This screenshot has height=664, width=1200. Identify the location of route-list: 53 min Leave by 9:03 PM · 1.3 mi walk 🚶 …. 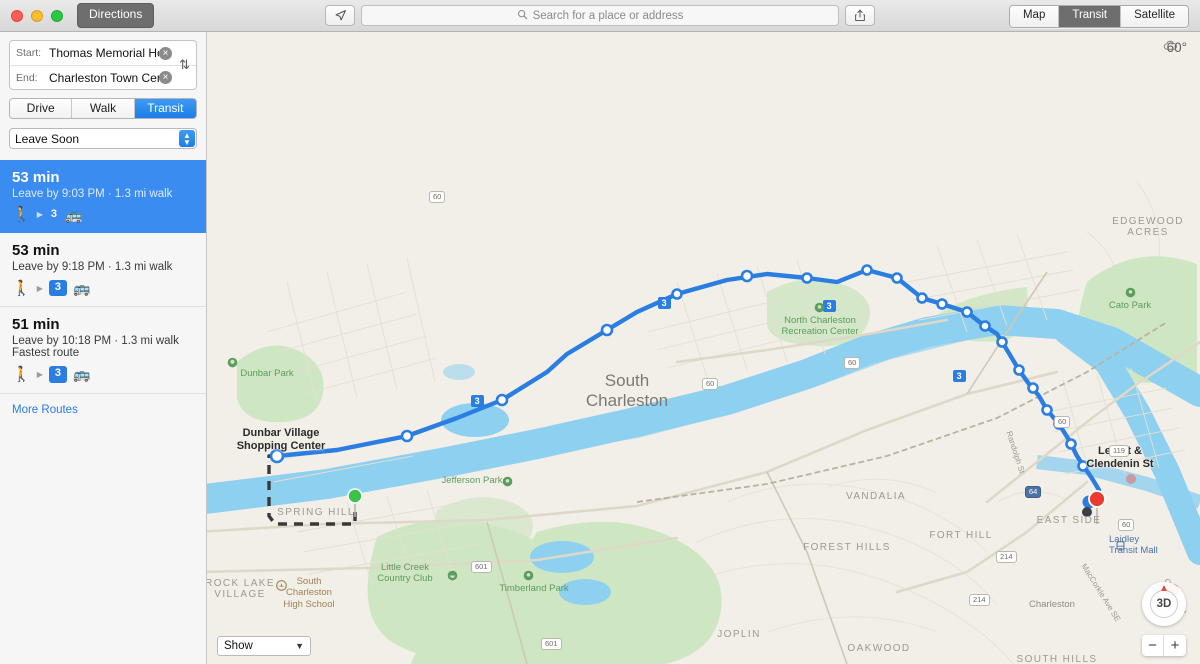
(103, 293).